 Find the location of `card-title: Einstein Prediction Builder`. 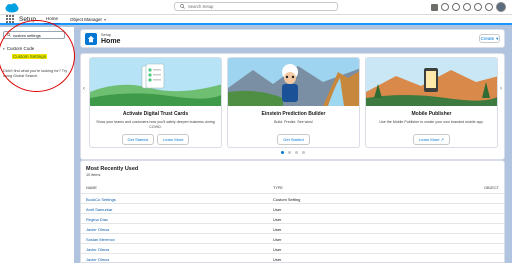

card-title: Einstein Prediction Builder is located at coordinates (293, 114).